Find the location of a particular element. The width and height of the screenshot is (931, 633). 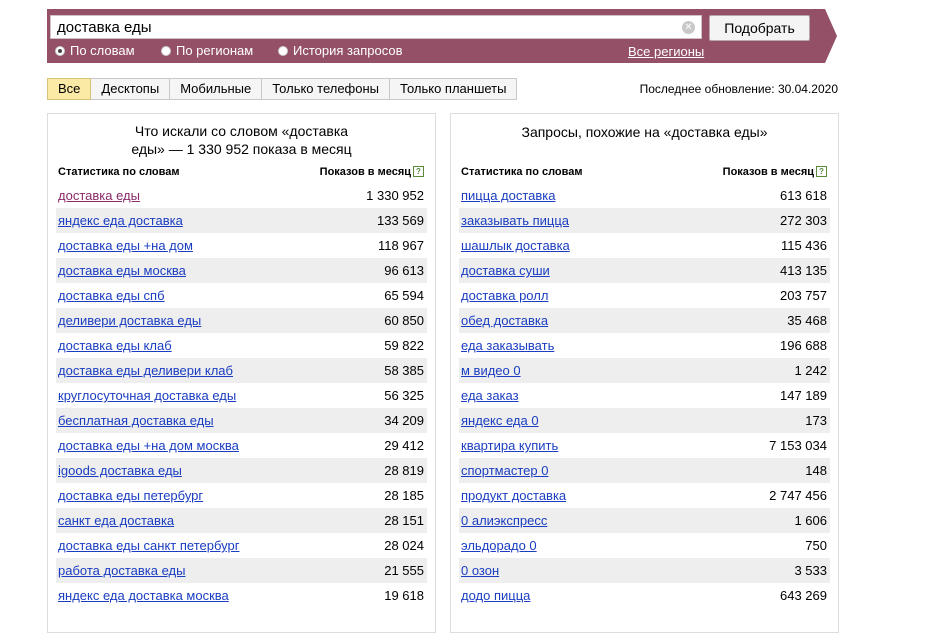

keyword-link: яндекс еда 0 is located at coordinates (500, 420).